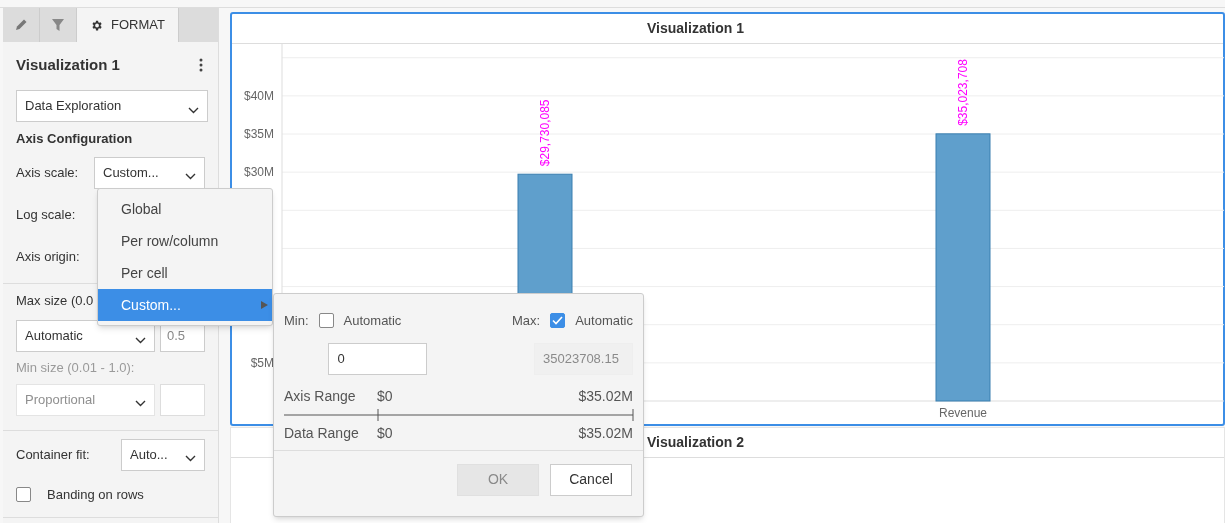  Describe the element at coordinates (185, 273) in the screenshot. I see `menu-item: Per cell` at that location.